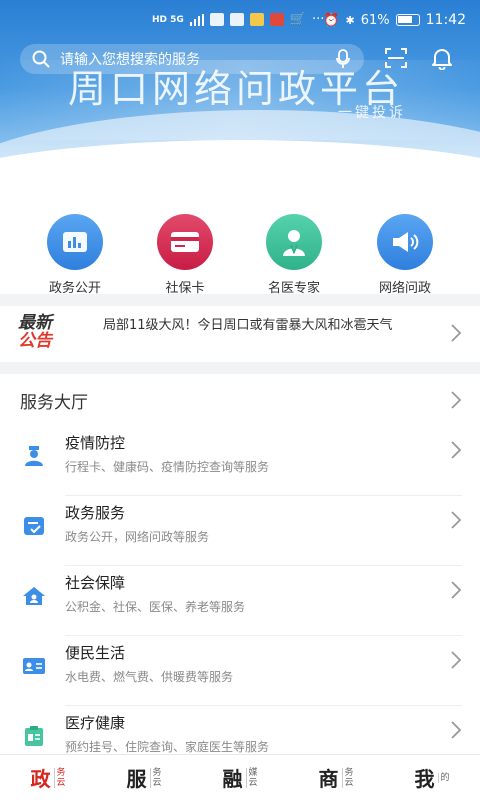 The height and width of the screenshot is (800, 480). What do you see at coordinates (331, 20) in the screenshot?
I see `alarm-icon: ⏰` at bounding box center [331, 20].